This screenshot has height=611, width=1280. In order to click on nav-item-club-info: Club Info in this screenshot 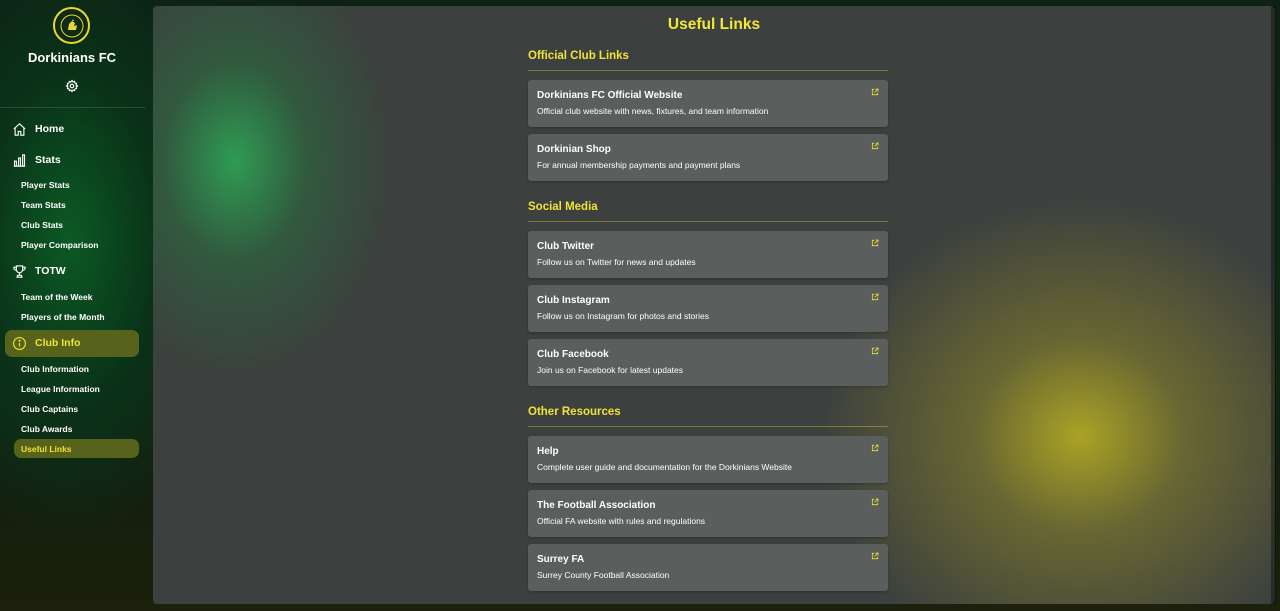, I will do `click(46, 343)`.